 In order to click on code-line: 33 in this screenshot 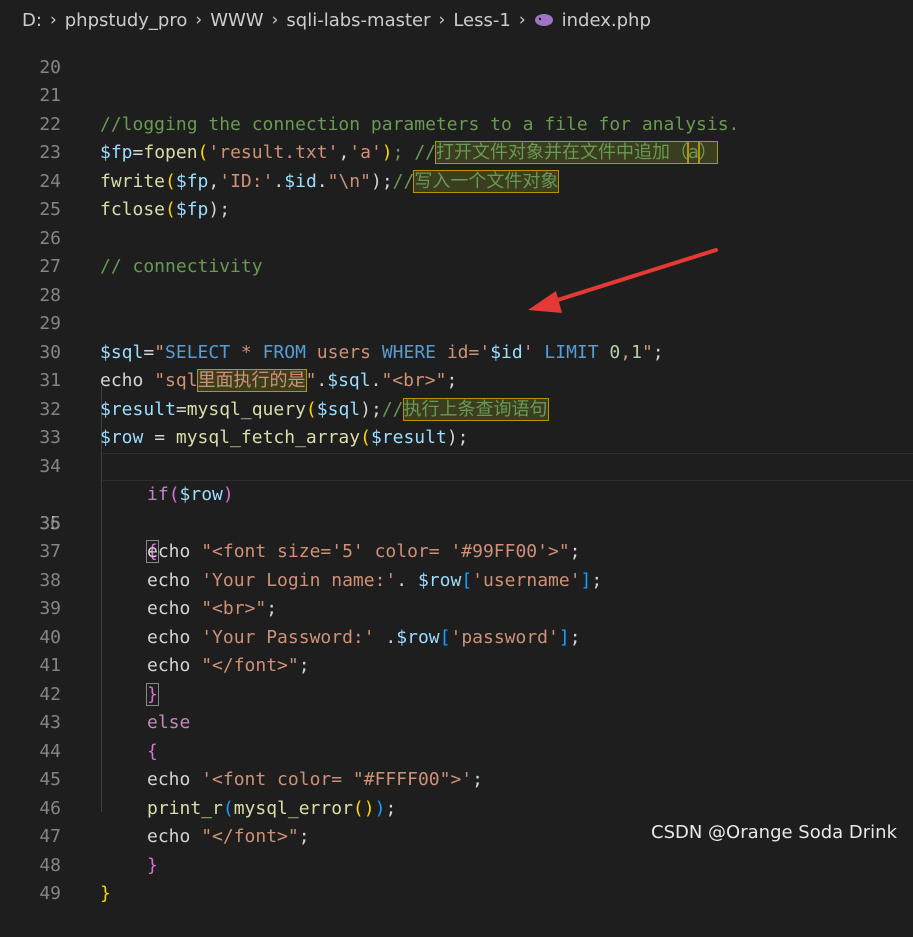, I will do `click(456, 422)`.